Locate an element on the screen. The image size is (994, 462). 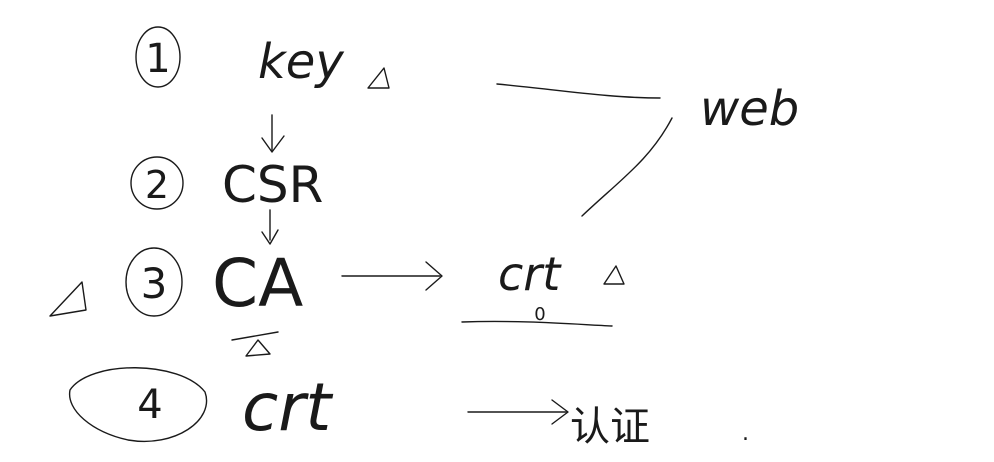
crt-output-label: crt is located at coordinates (530, 274).